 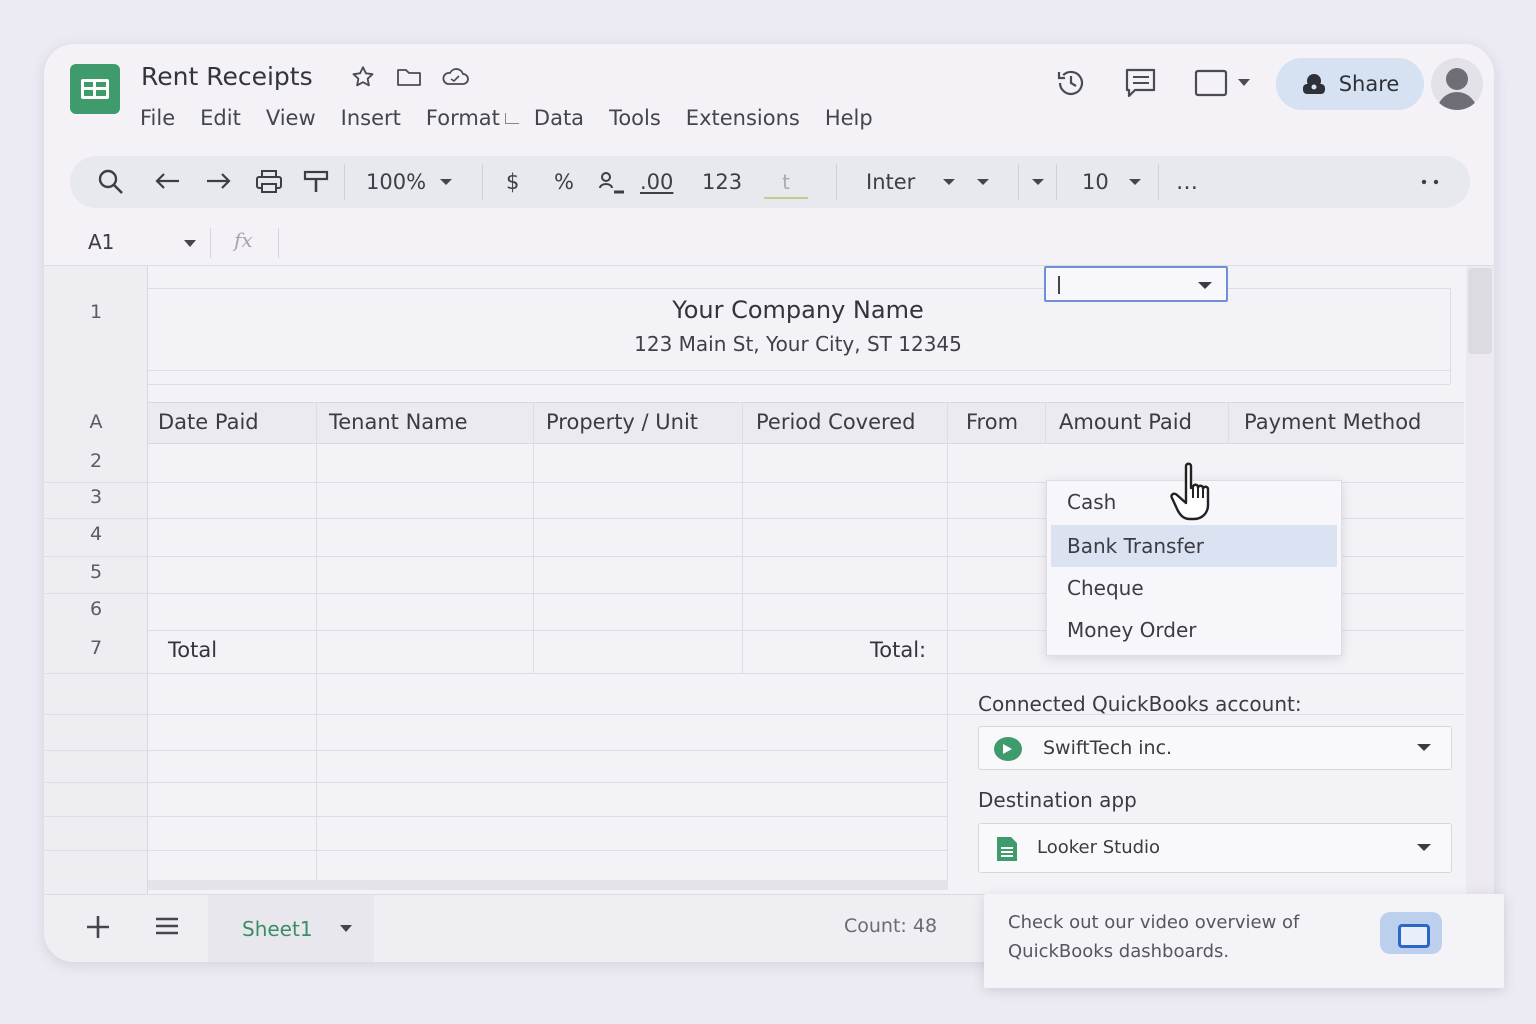 I want to click on sheet-tab: Sheet1, so click(x=291, y=928).